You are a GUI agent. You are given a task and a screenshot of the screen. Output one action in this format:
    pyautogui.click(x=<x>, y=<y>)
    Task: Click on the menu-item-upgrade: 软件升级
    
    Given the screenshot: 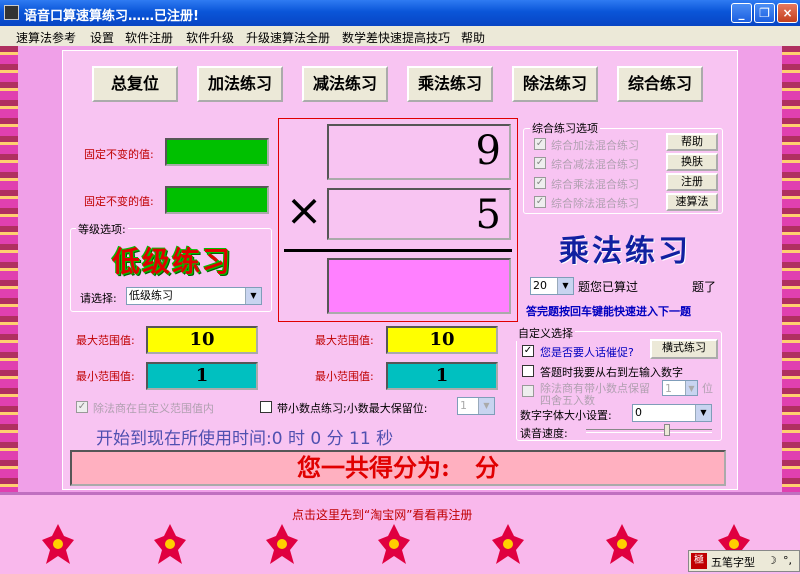 What is the action you would take?
    pyautogui.click(x=210, y=37)
    